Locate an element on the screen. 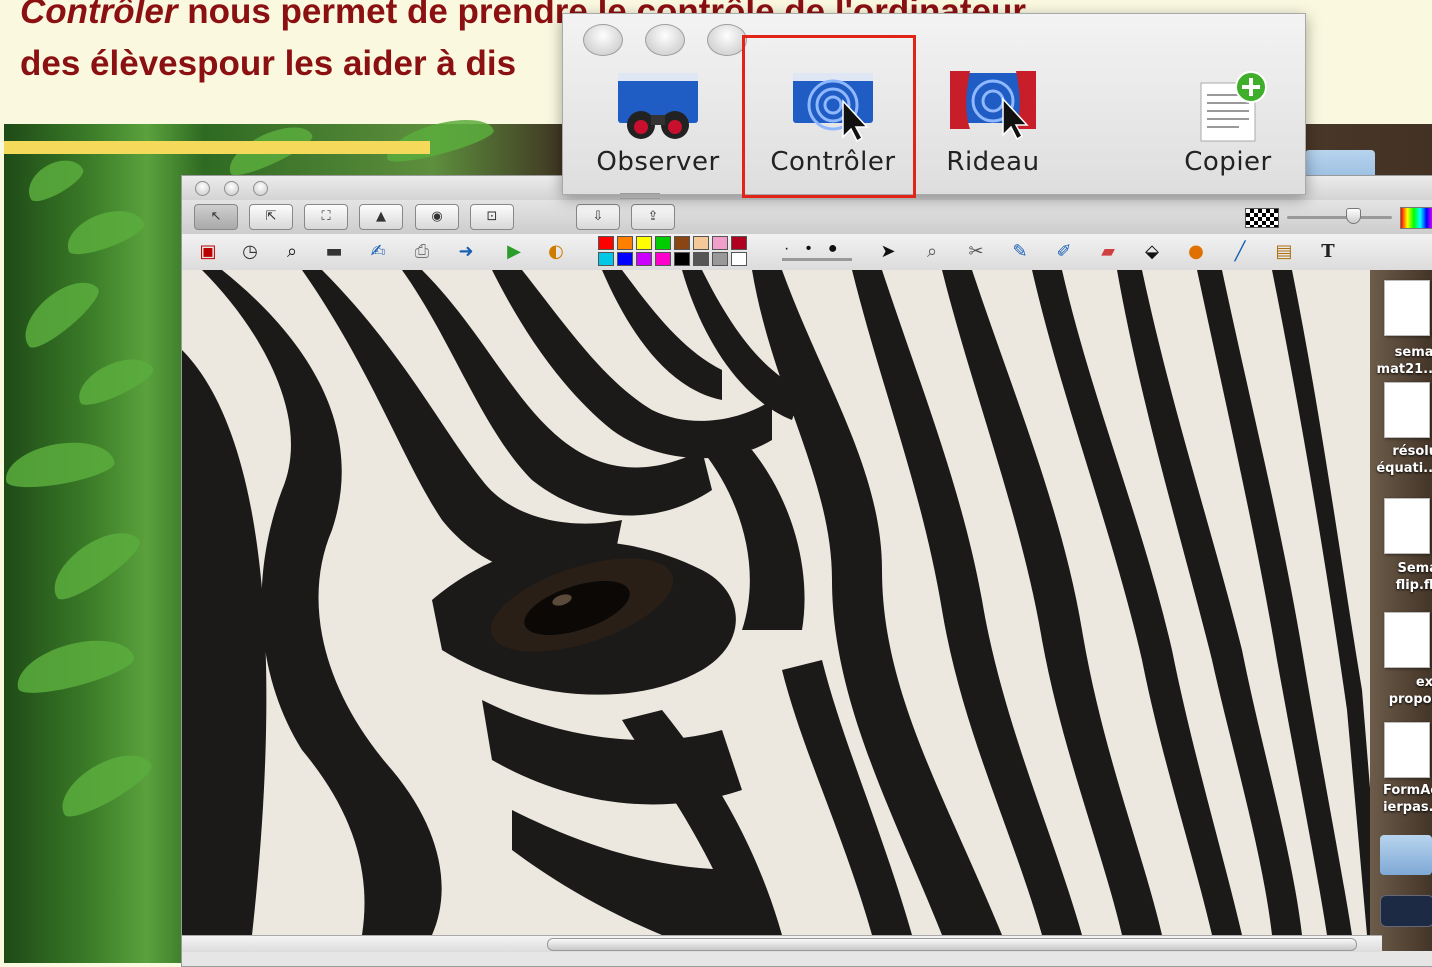 The height and width of the screenshot is (967, 1432). folder-icon is located at coordinates (1406, 855).